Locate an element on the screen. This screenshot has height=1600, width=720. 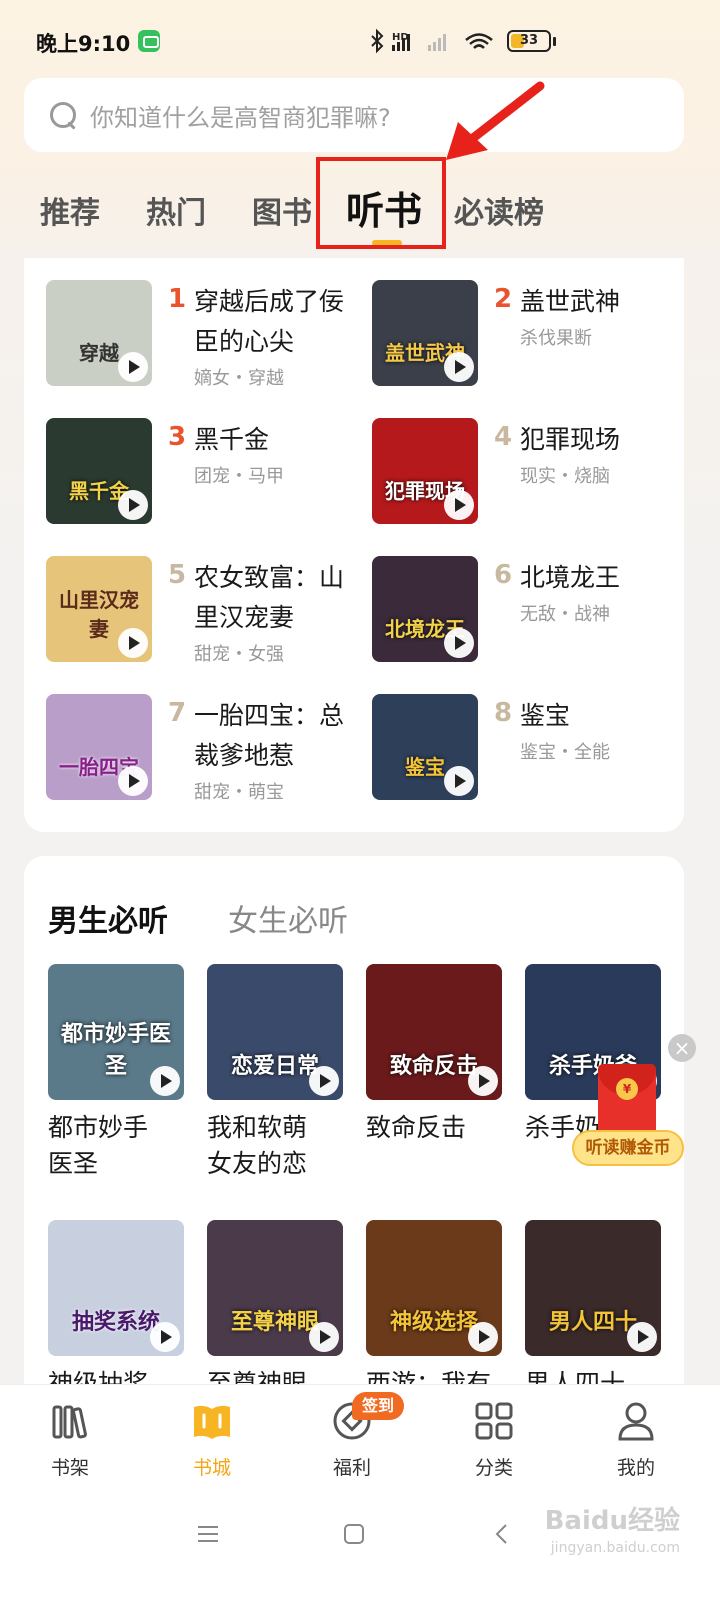
book-tags: 无敌・战神 is located at coordinates (565, 614).